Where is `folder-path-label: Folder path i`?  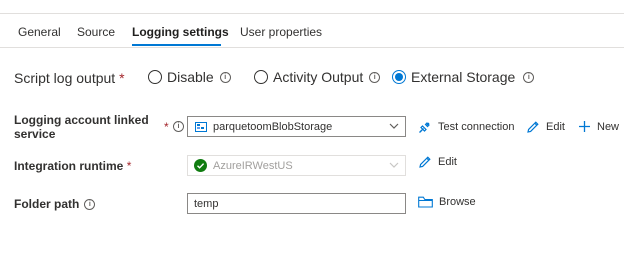
folder-path-label: Folder path i is located at coordinates (55, 204).